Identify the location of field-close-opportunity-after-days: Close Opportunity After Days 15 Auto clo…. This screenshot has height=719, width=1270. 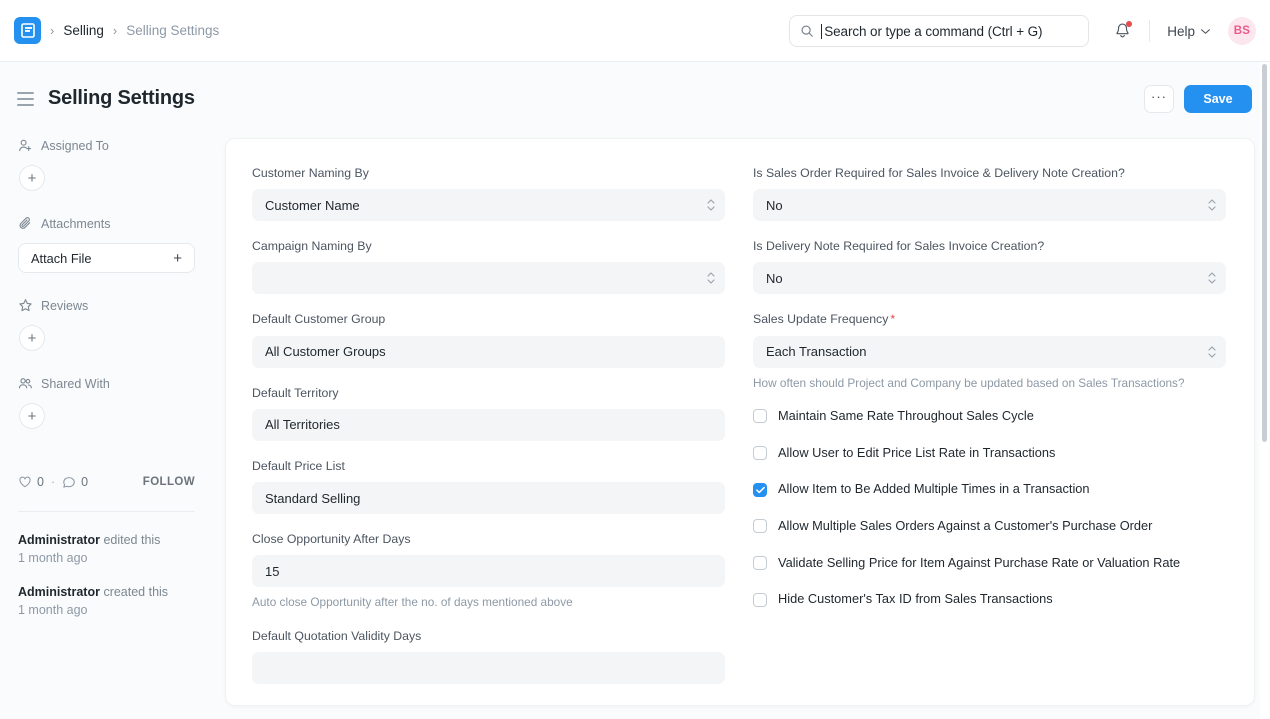
(488, 571).